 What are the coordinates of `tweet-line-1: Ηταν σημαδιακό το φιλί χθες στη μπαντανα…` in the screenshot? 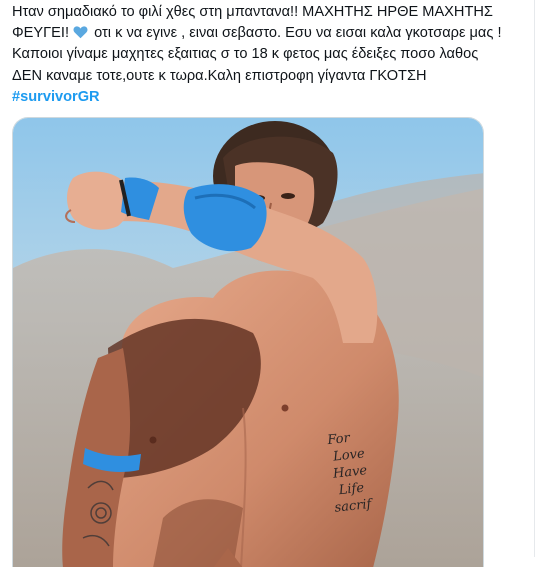 It's located at (252, 12).